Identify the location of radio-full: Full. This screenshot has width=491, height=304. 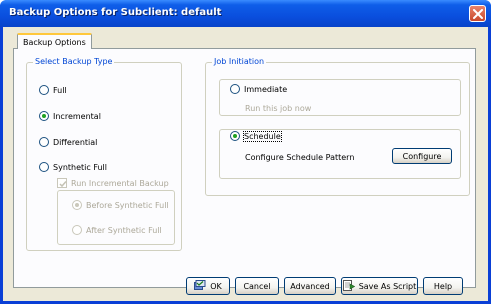
(53, 90).